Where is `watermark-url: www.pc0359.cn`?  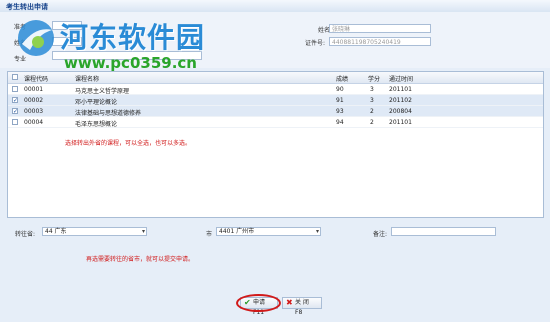 watermark-url: www.pc0359.cn is located at coordinates (130, 63).